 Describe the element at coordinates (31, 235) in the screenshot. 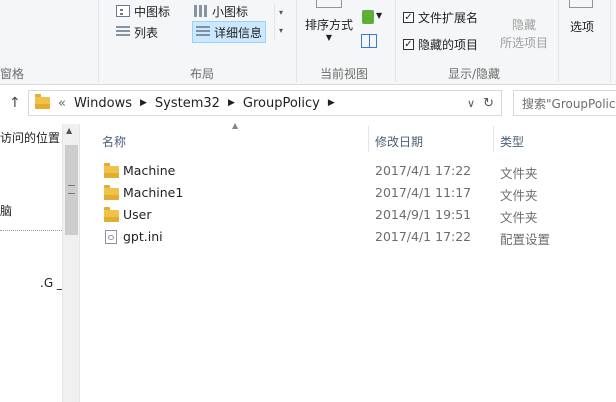

I see `nav-item-truncated` at that location.